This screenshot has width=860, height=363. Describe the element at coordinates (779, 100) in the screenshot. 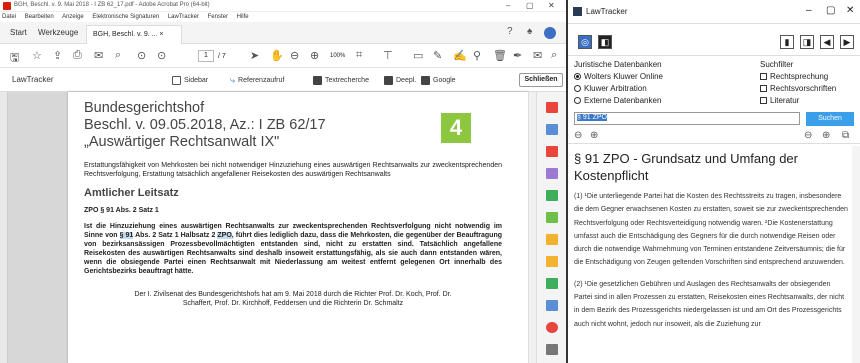

I see `filter-literatur: Literatur` at that location.